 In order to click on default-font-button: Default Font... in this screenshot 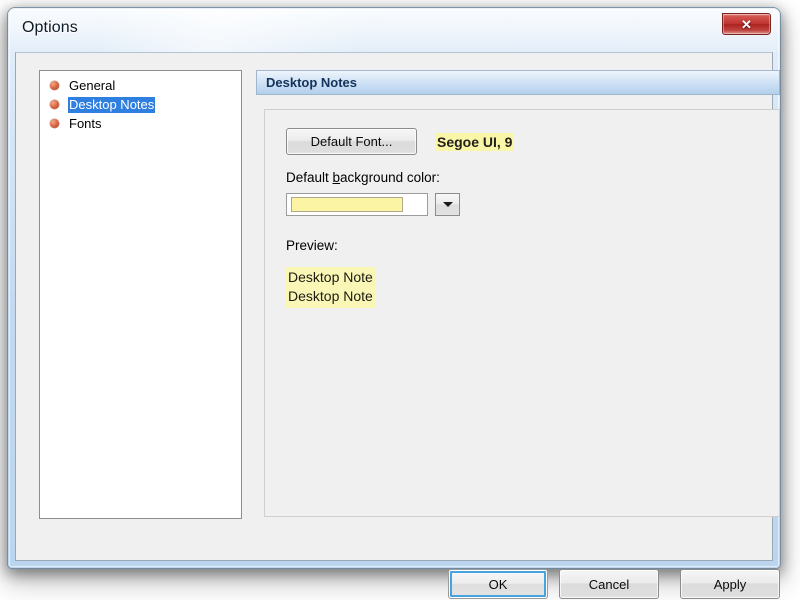, I will do `click(351, 141)`.